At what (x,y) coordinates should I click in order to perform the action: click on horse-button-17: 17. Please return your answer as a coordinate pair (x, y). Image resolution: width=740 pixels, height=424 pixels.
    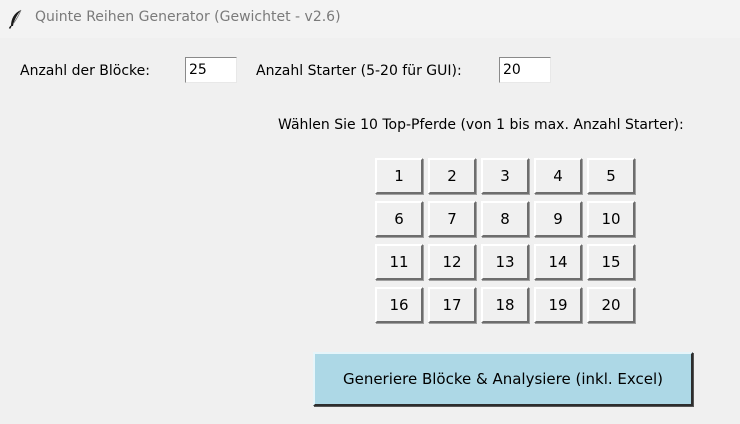
    Looking at the image, I should click on (452, 305).